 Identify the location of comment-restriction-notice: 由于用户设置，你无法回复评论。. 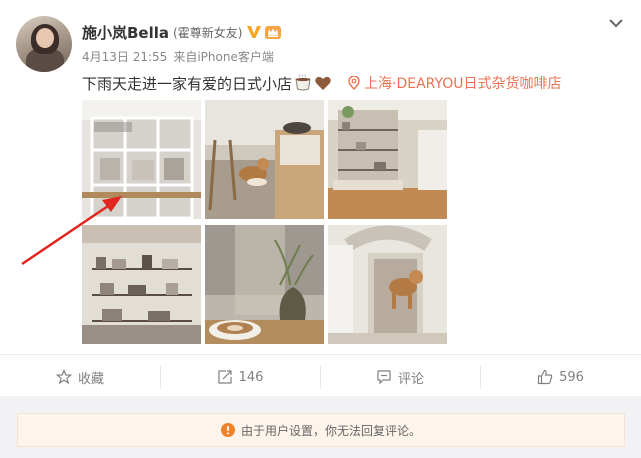
(321, 430).